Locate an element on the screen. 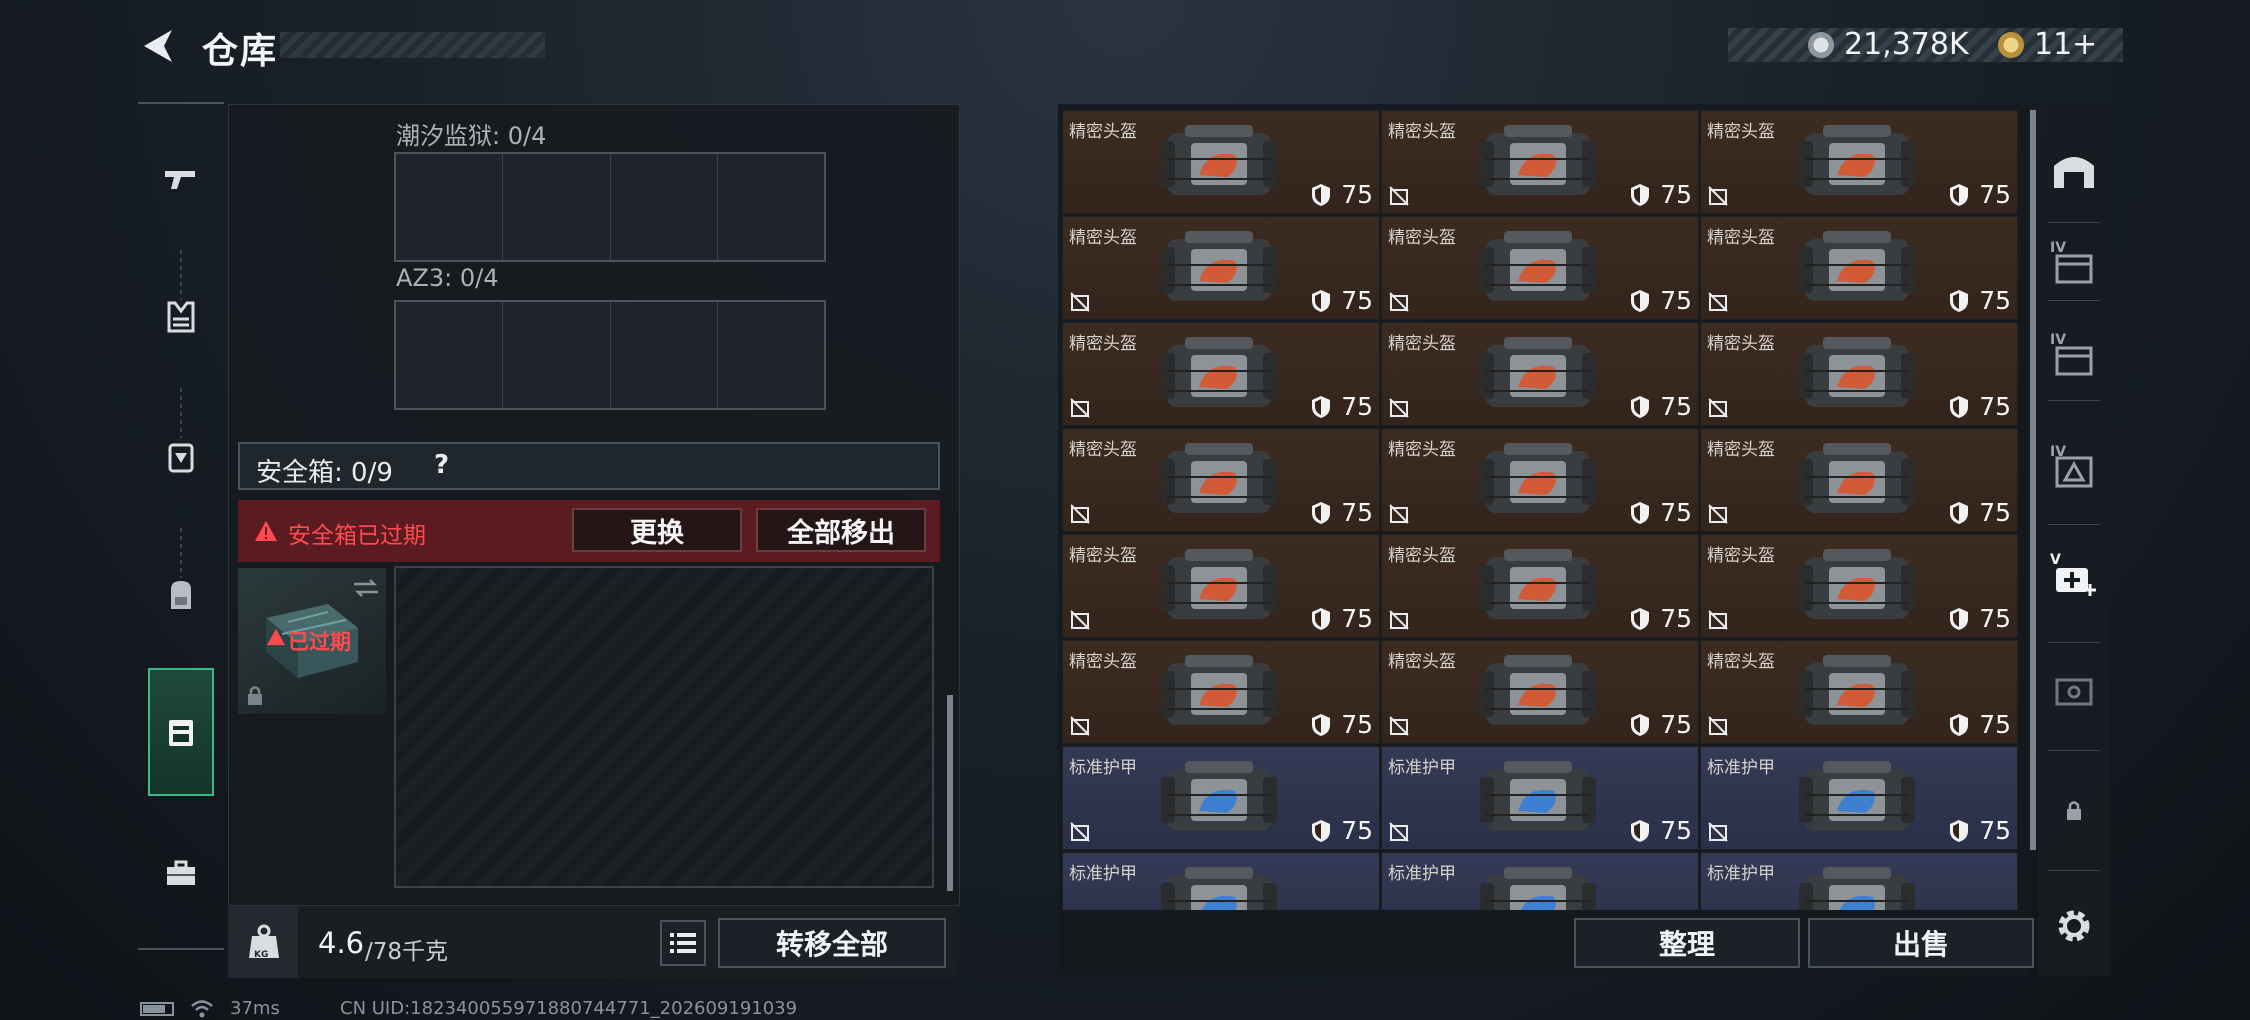  swap-icon is located at coordinates (366, 588).